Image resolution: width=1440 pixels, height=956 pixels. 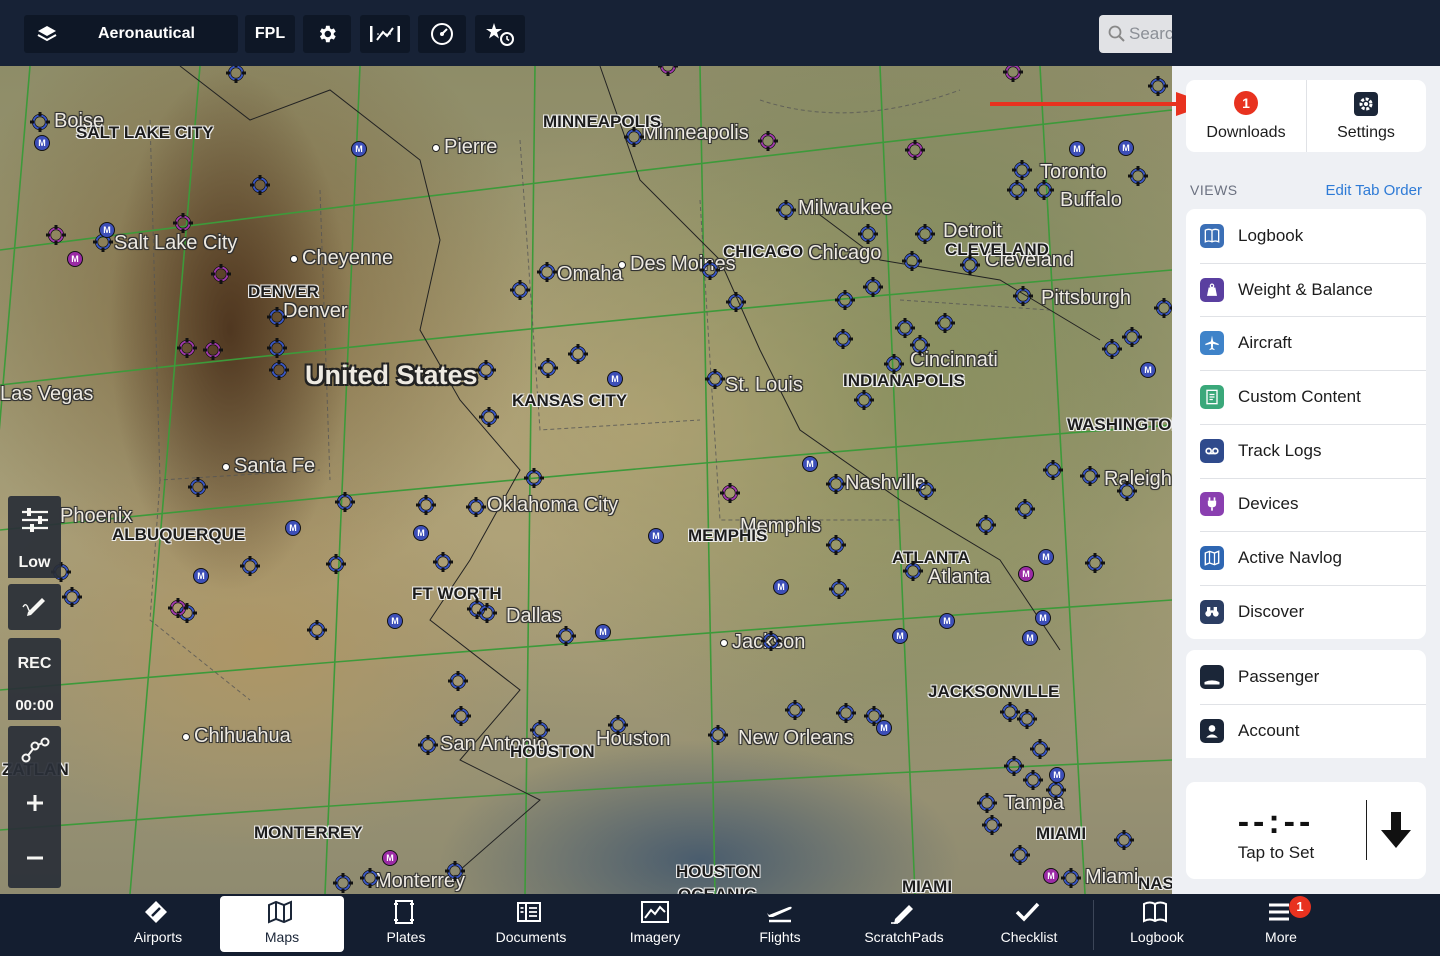 I want to click on altitude-low-label: Low, so click(x=34, y=563).